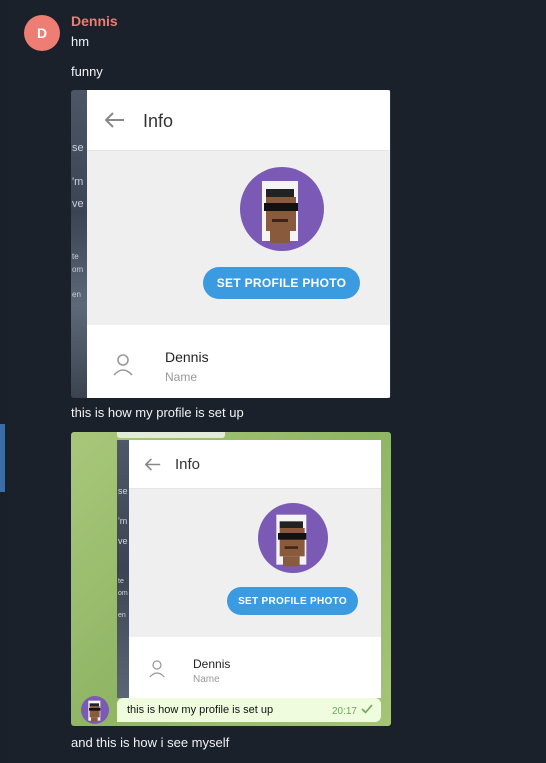 The height and width of the screenshot is (763, 546). I want to click on bubble-text: this is how my profile is set up, so click(200, 710).